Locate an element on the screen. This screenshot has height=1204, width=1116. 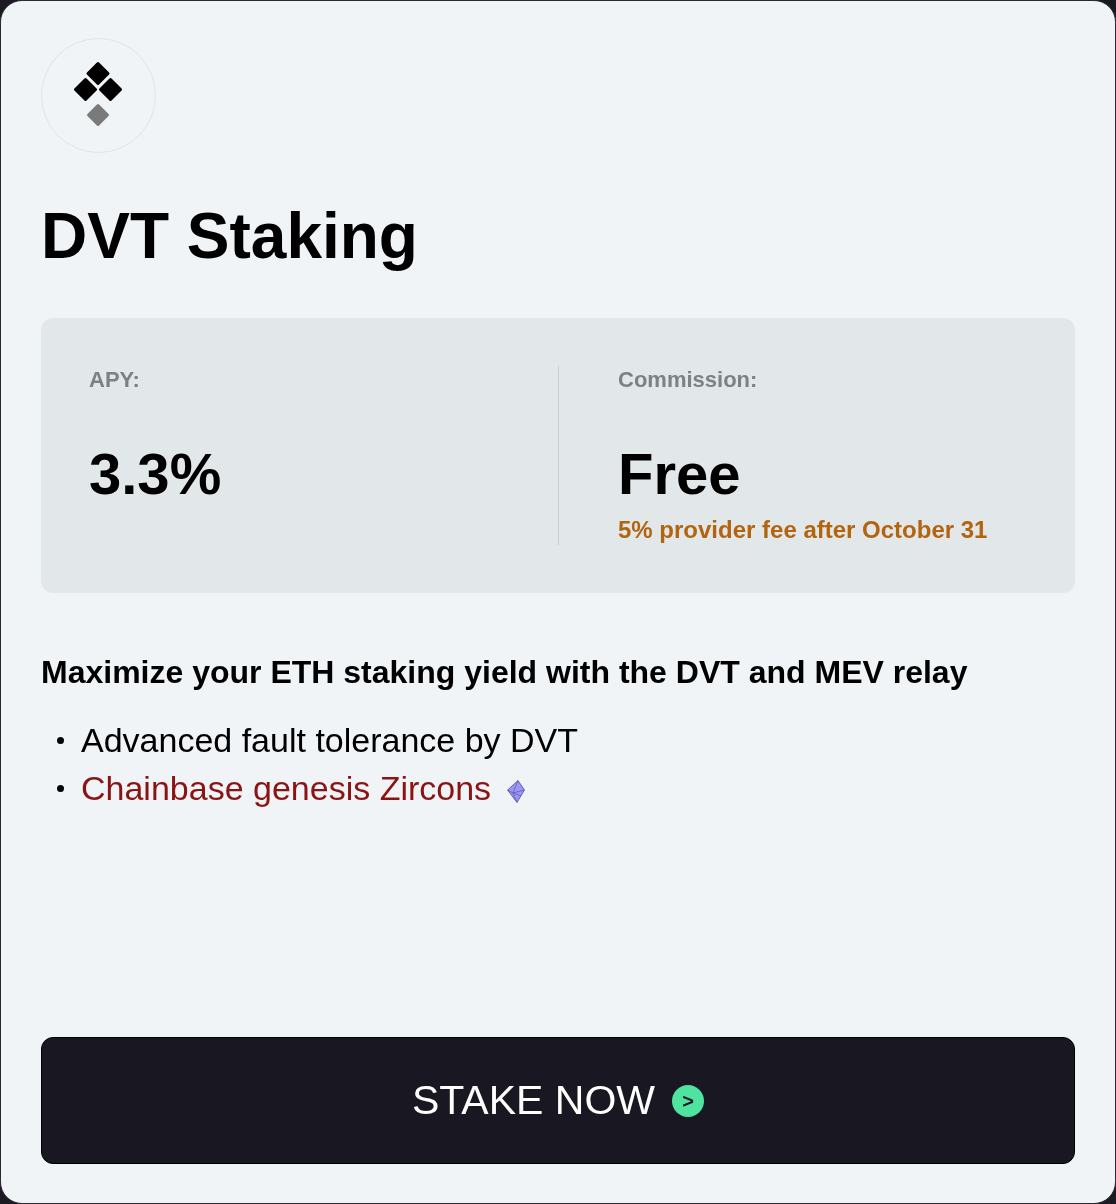
stat-value: Free is located at coordinates (679, 474).